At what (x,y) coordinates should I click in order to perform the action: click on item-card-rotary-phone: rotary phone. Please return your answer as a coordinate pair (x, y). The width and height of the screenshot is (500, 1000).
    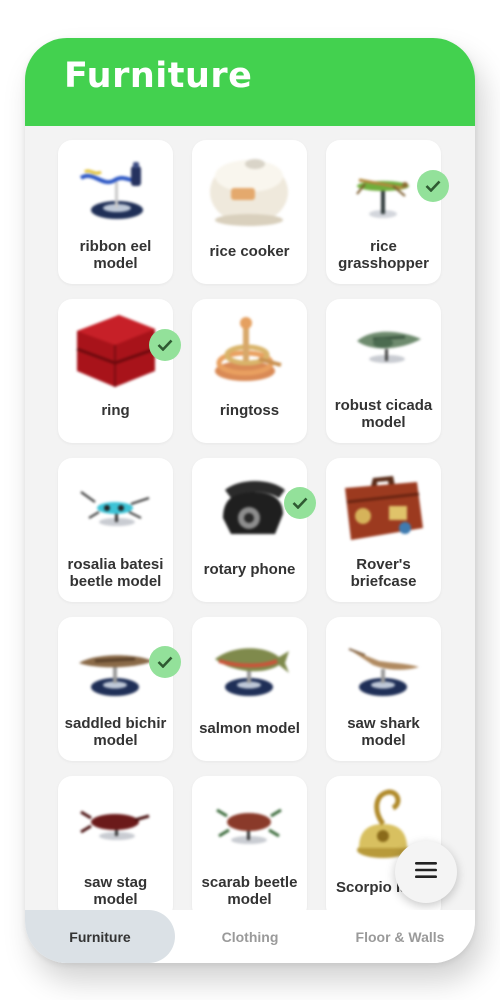
    Looking at the image, I should click on (249, 530).